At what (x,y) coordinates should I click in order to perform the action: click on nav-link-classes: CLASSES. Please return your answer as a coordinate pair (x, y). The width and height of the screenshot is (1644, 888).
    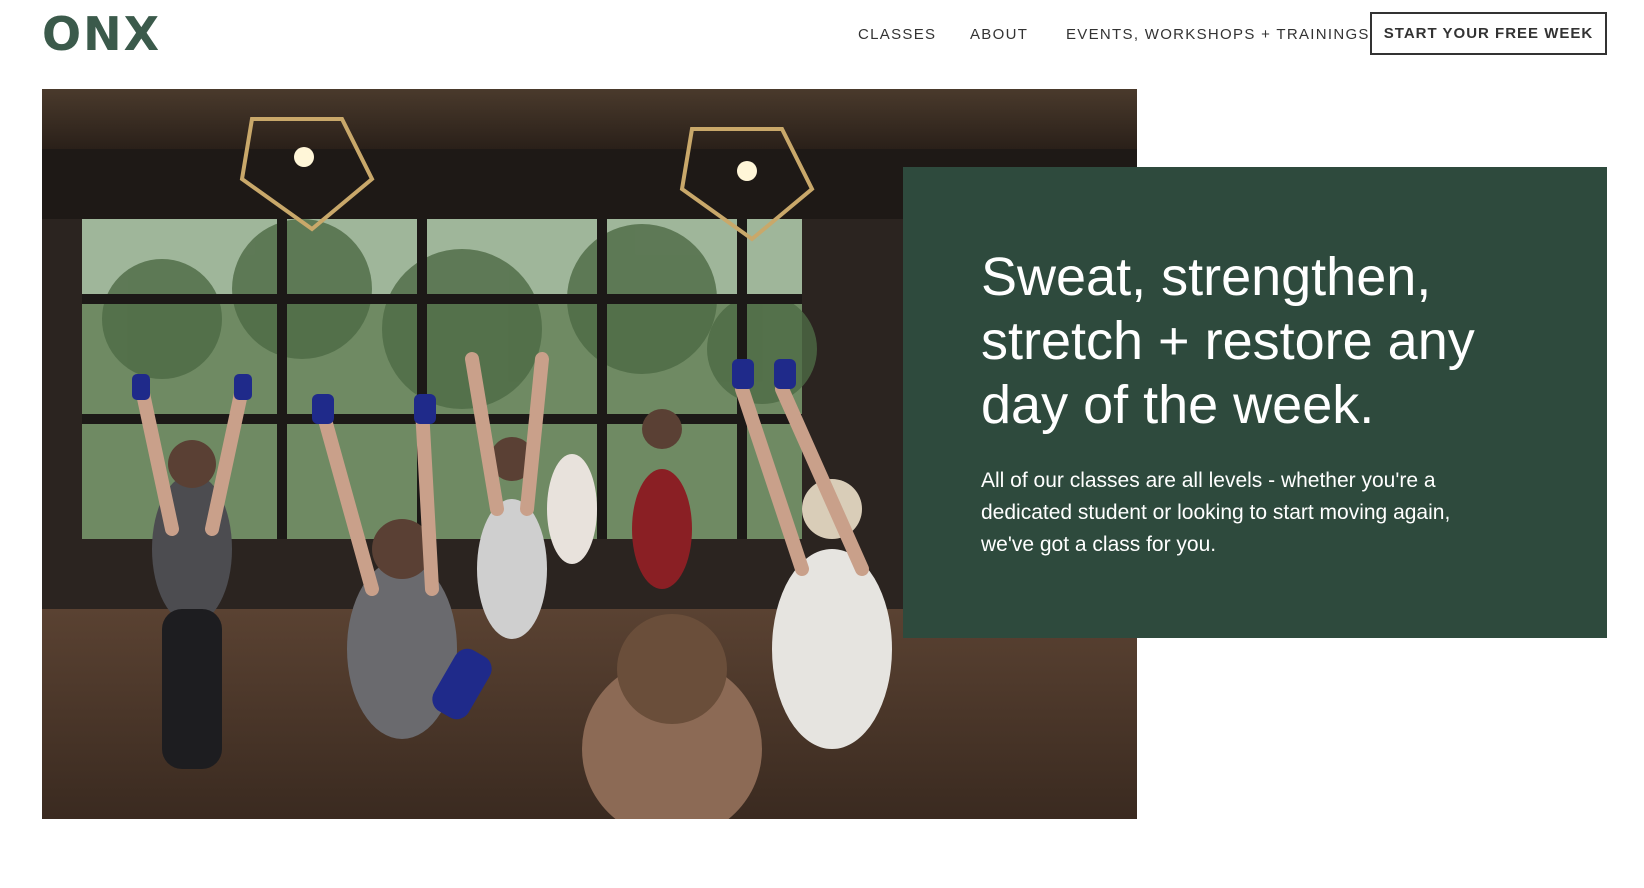
    Looking at the image, I should click on (897, 35).